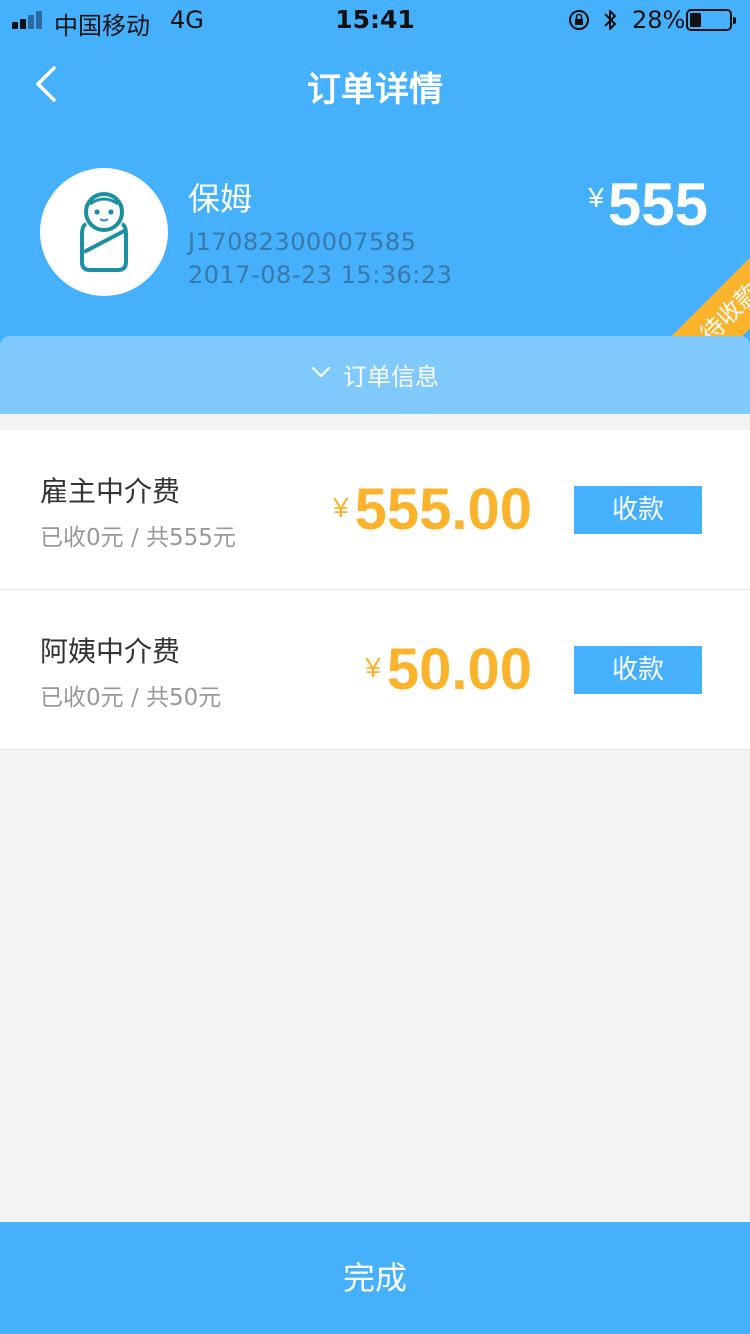 Image resolution: width=750 pixels, height=1334 pixels. I want to click on avatar, so click(104, 232).